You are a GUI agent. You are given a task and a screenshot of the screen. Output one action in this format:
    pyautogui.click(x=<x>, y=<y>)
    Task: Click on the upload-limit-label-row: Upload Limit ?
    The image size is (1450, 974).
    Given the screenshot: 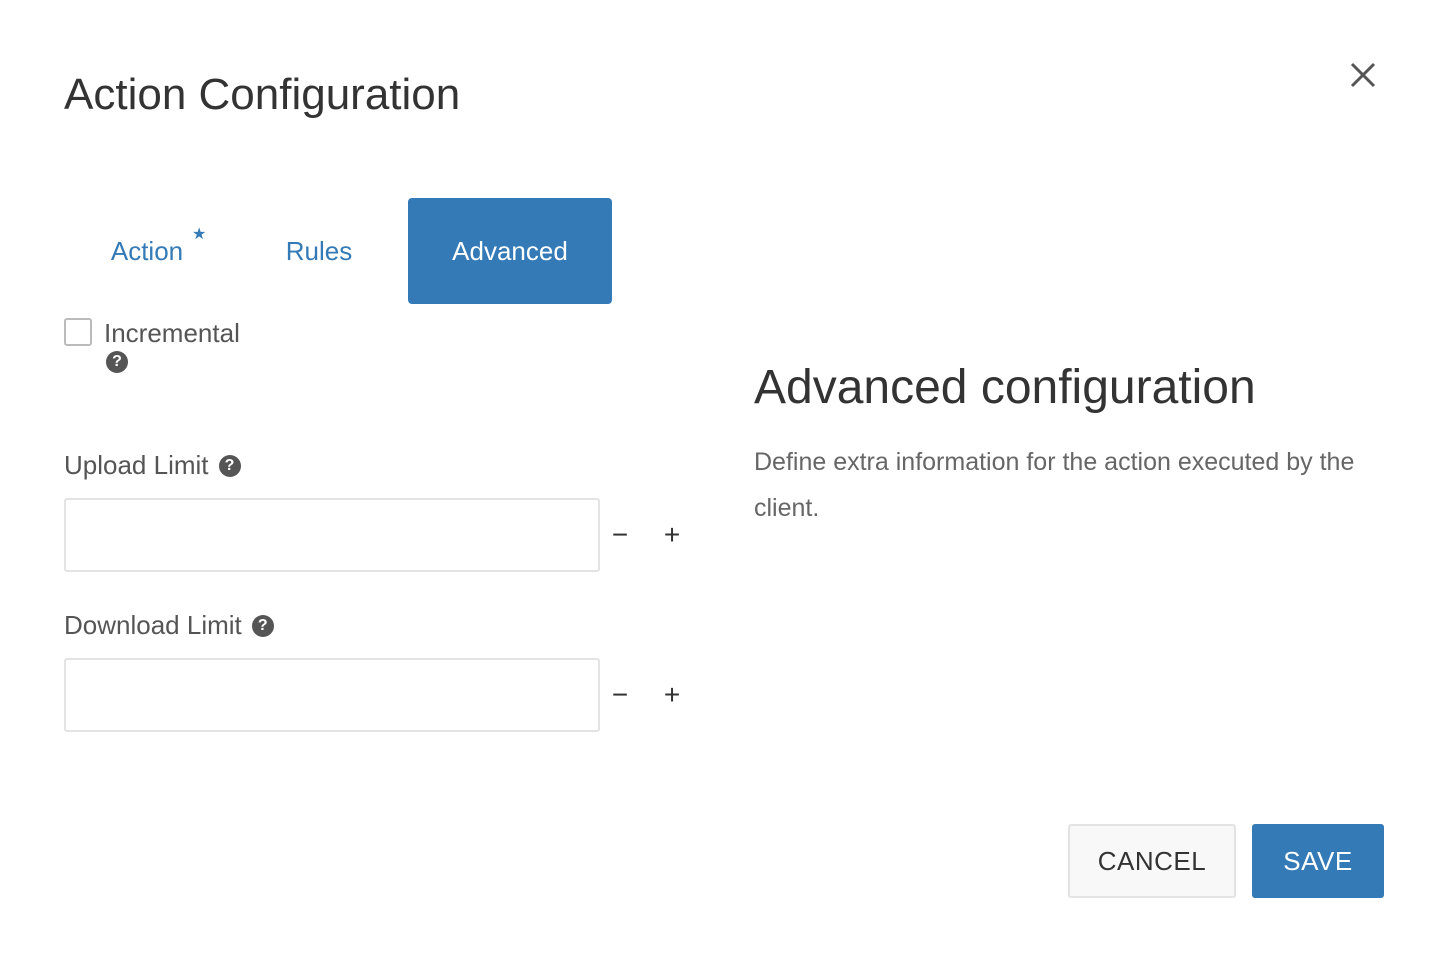 What is the action you would take?
    pyautogui.click(x=152, y=465)
    